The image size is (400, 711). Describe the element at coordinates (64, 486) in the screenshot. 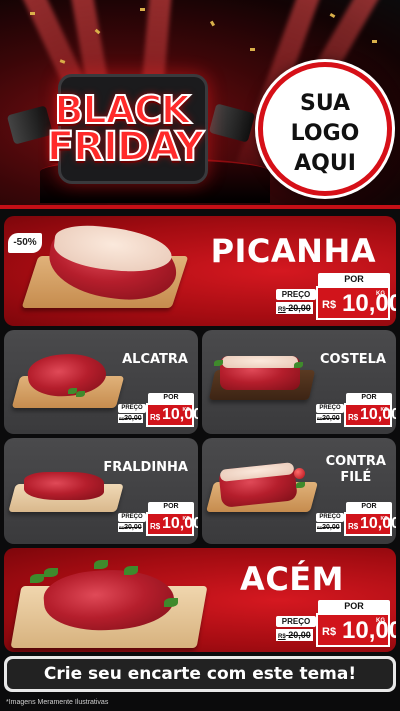

I see `fraldinha-meat-image` at that location.